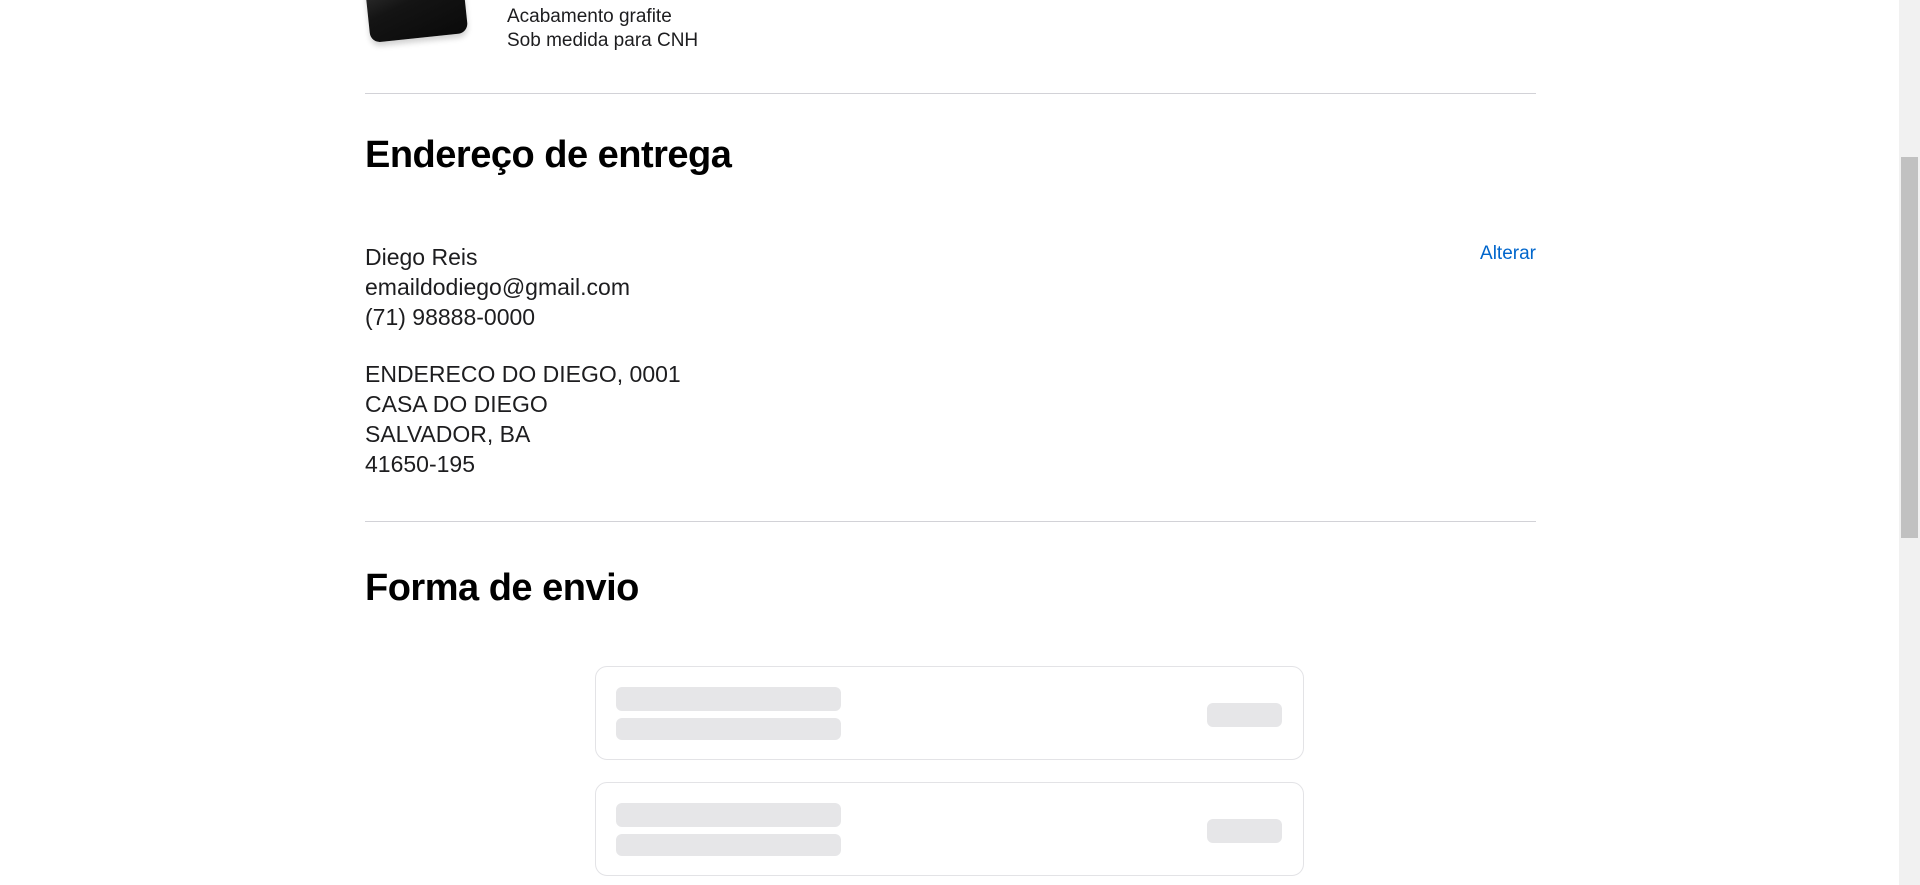  I want to click on vertical-scrollbar, so click(1909, 442).